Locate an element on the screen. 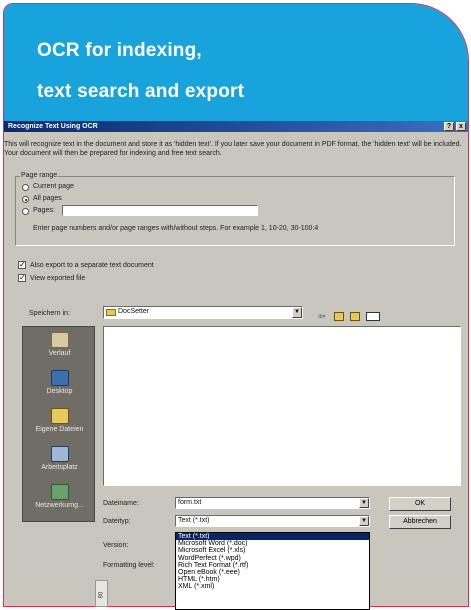  places-item-history: Verlauf is located at coordinates (59, 344).